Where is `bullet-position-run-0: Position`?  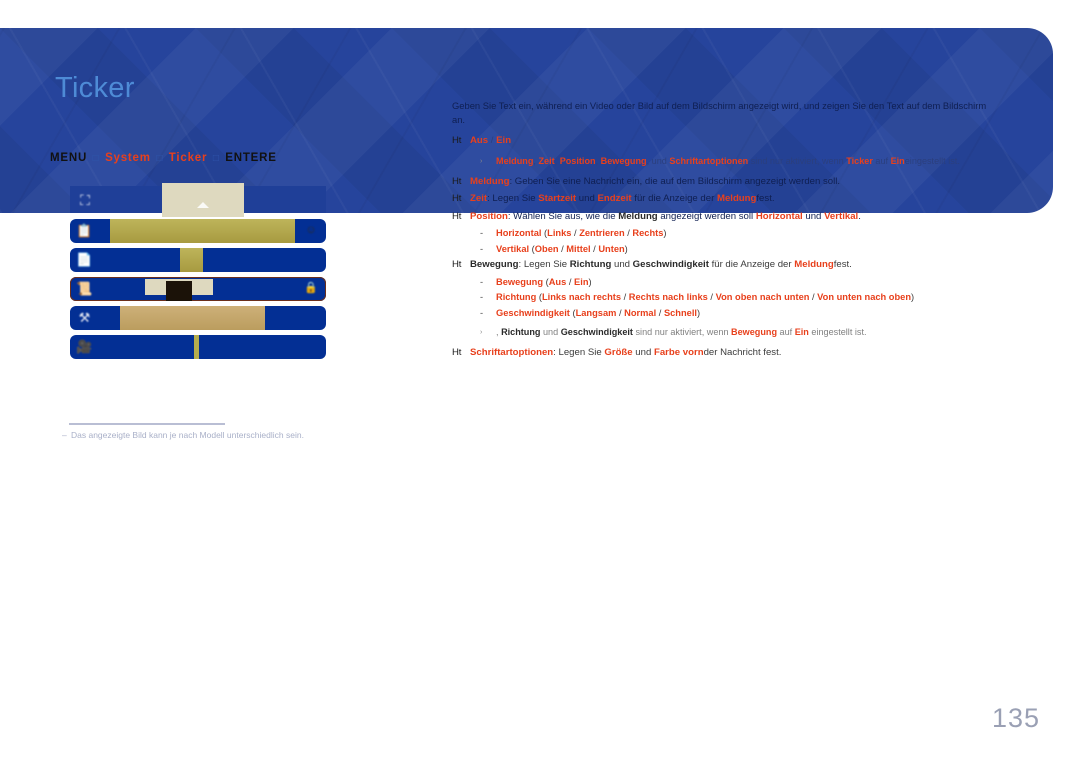
bullet-position-run-0: Position is located at coordinates (489, 216).